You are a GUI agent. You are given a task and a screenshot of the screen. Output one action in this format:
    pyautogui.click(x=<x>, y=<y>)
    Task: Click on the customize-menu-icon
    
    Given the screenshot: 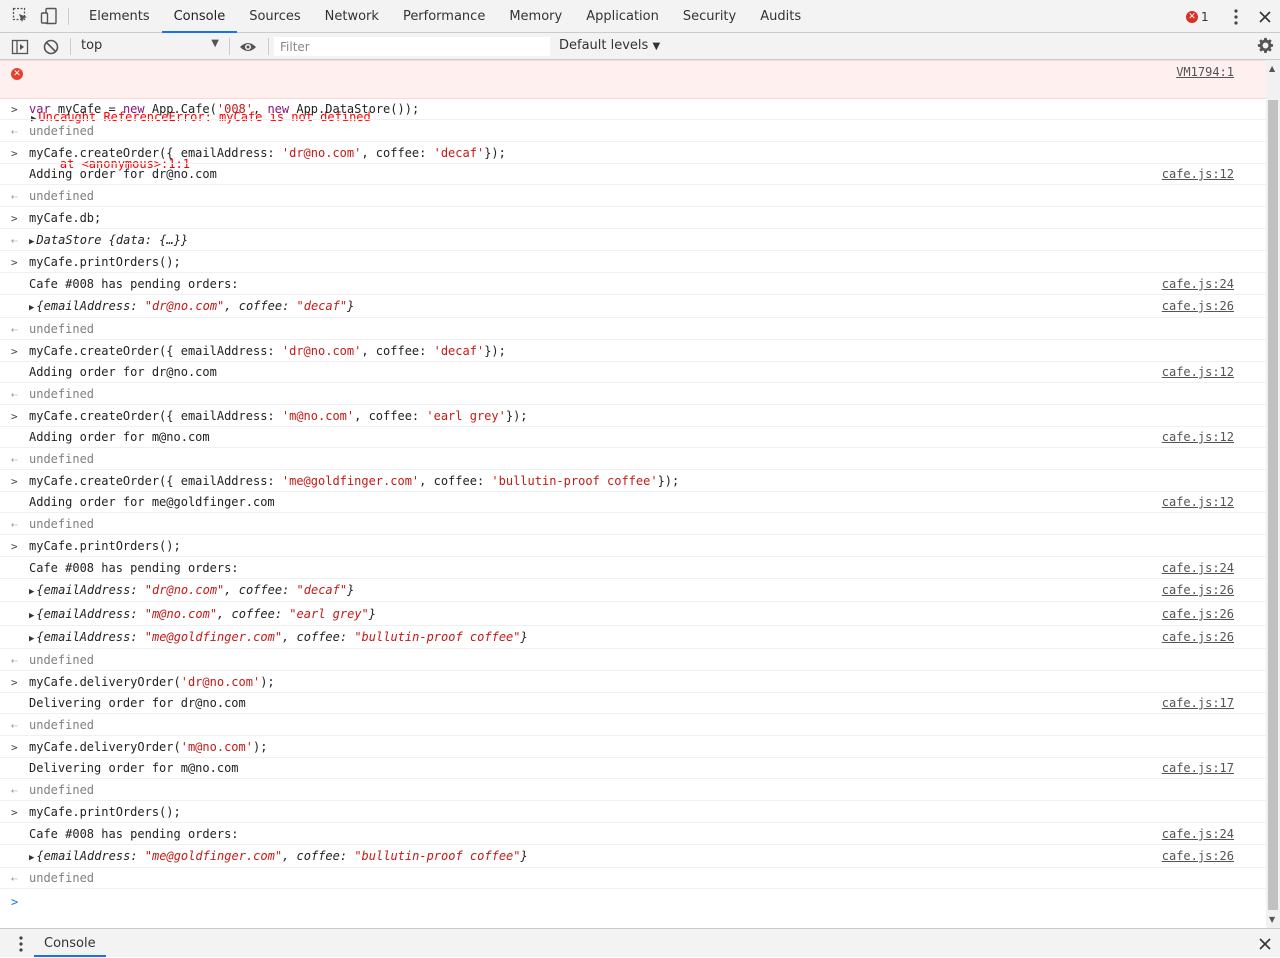 What is the action you would take?
    pyautogui.click(x=1236, y=17)
    